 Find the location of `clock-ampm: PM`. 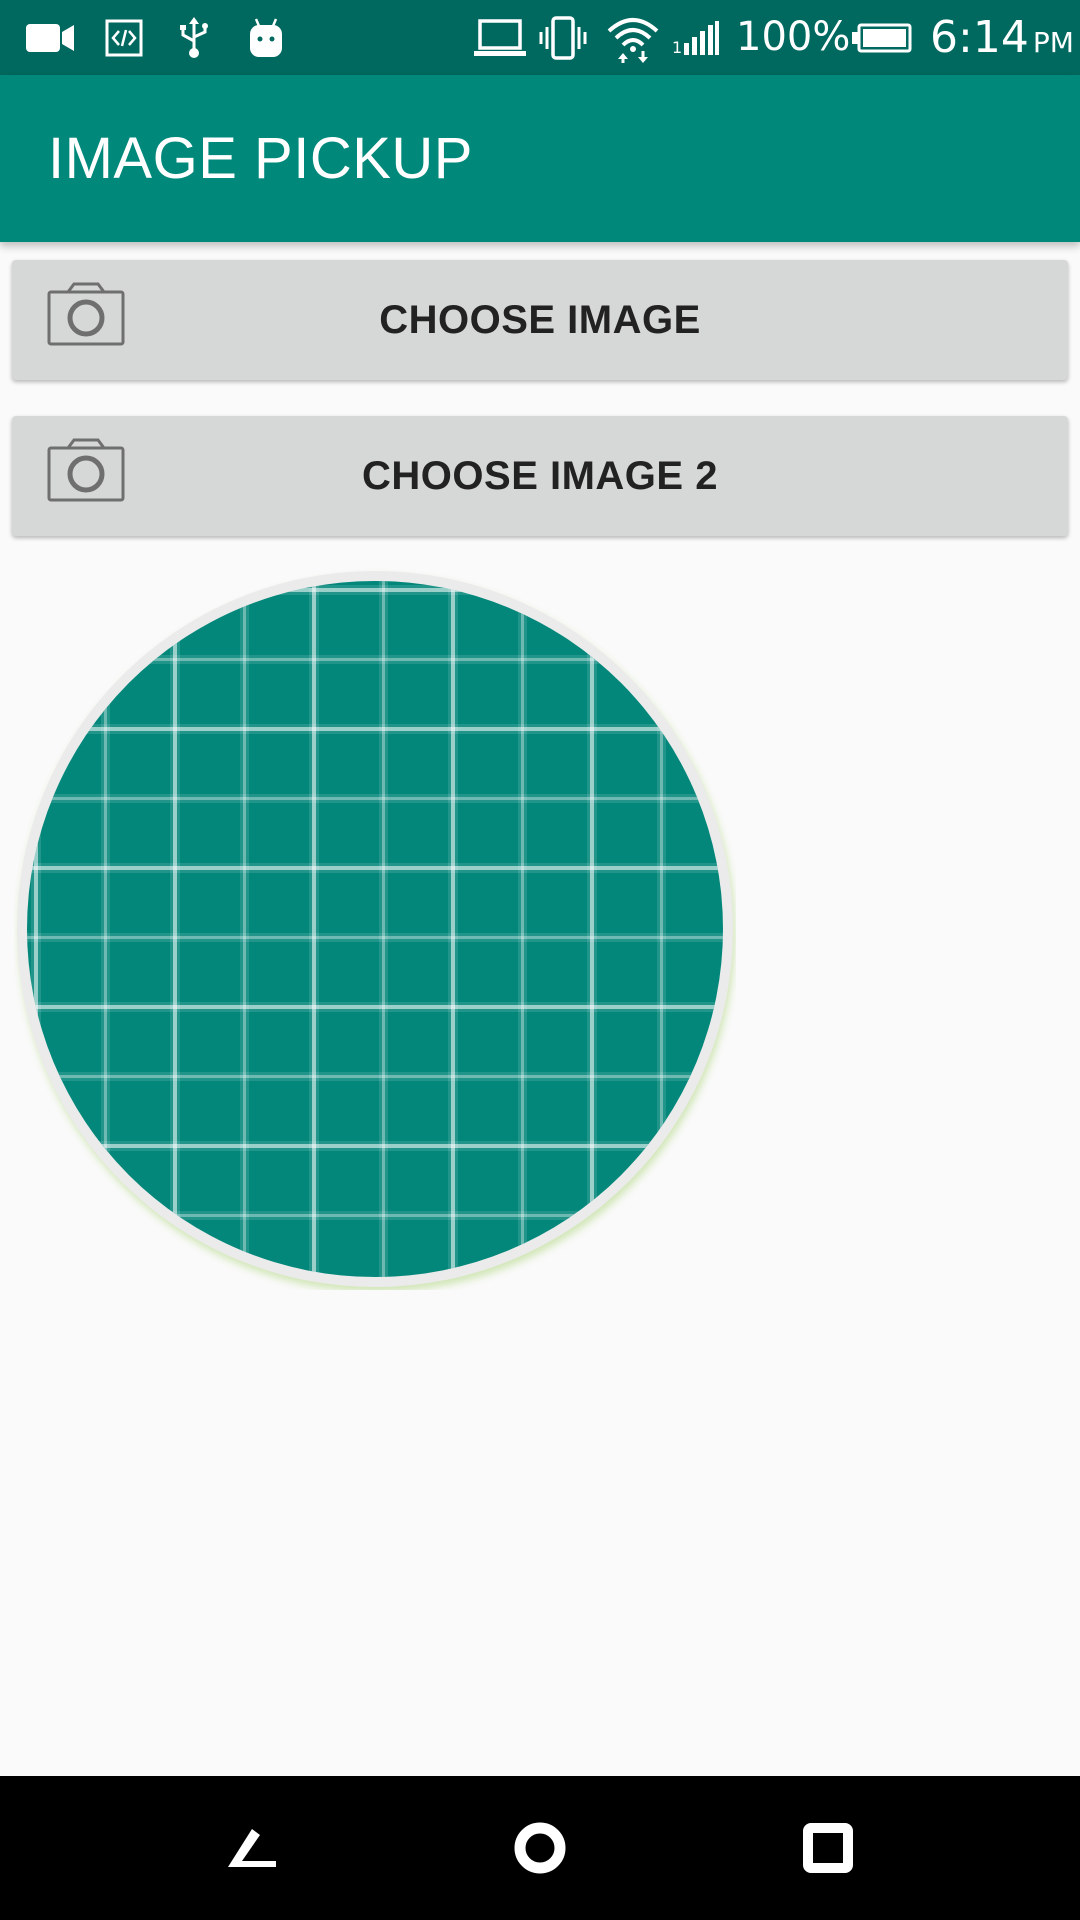

clock-ampm: PM is located at coordinates (1053, 42).